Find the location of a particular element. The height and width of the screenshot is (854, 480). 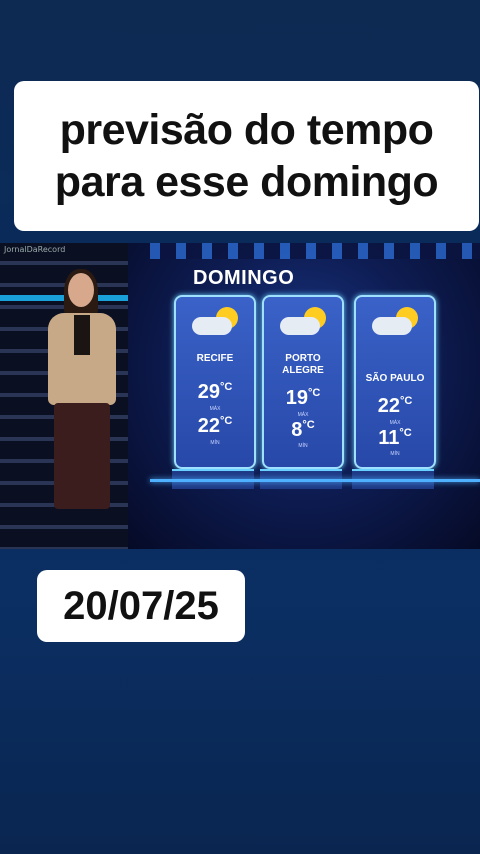

date-text: 20/07/25 is located at coordinates (141, 605).